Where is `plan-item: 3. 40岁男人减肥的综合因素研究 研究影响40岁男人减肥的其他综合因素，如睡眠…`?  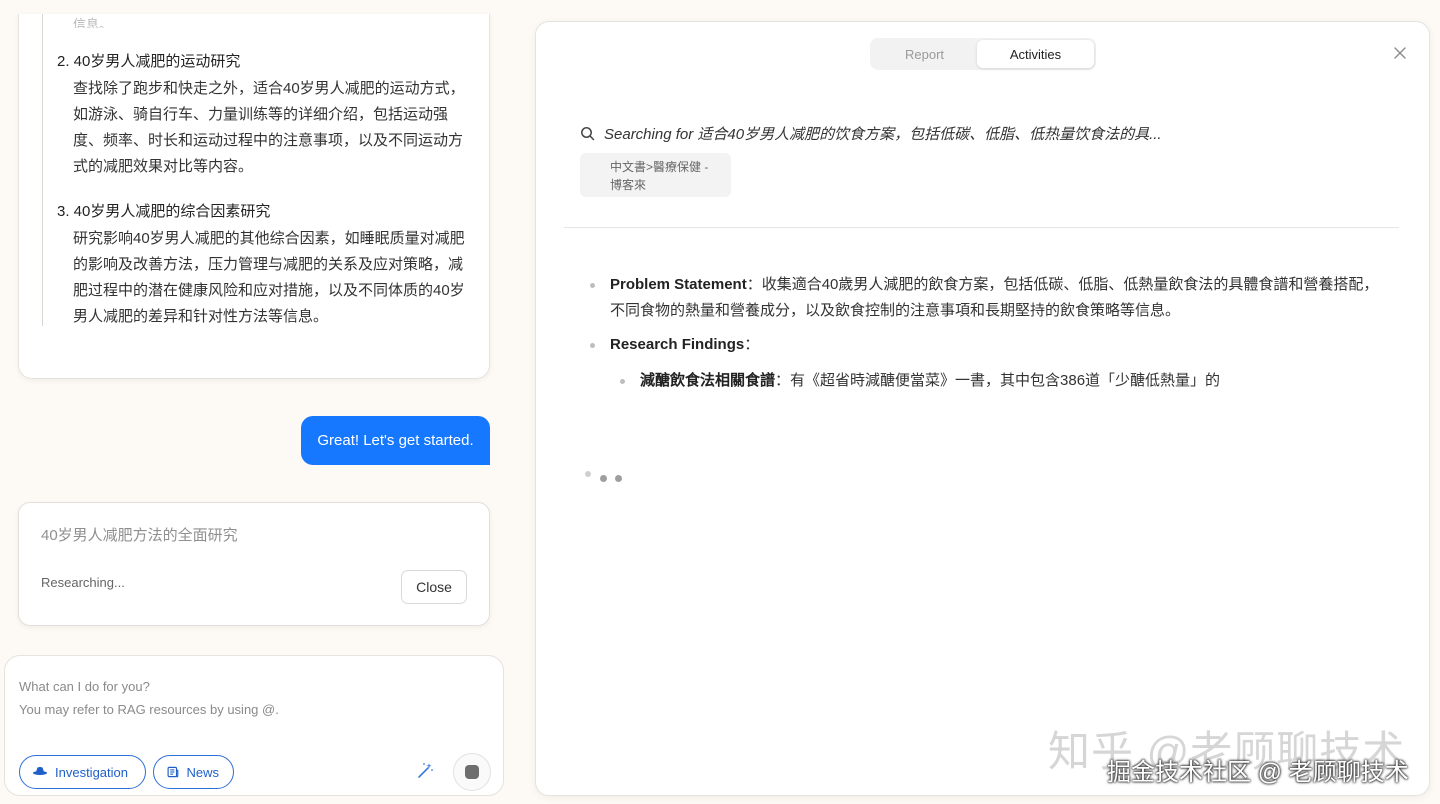 plan-item: 3. 40岁男人减肥的综合因素研究 研究影响40岁男人减肥的其他综合因素，如睡眠… is located at coordinates (267, 265).